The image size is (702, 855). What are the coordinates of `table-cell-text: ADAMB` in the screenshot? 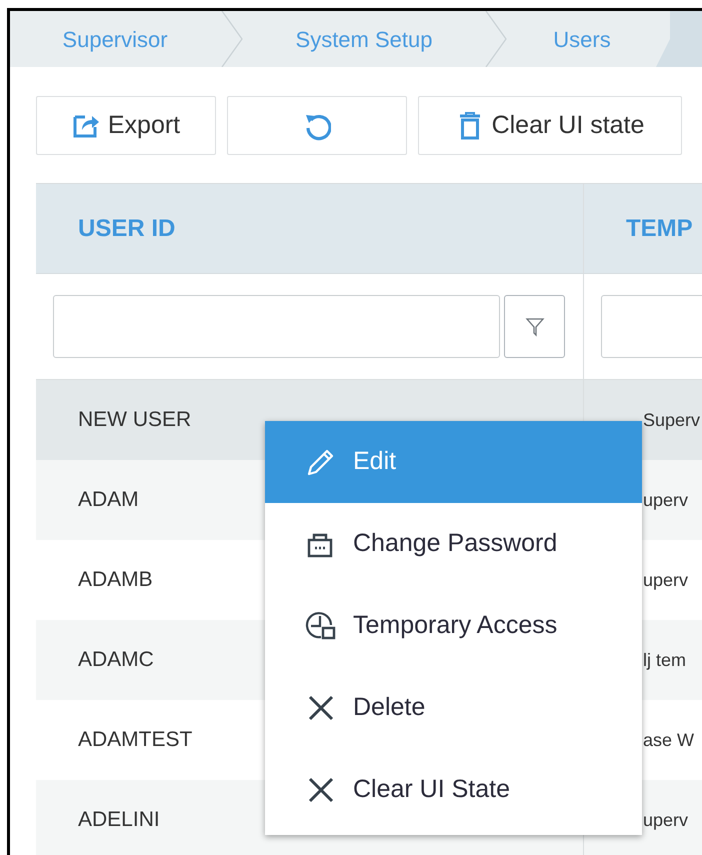 It's located at (115, 579).